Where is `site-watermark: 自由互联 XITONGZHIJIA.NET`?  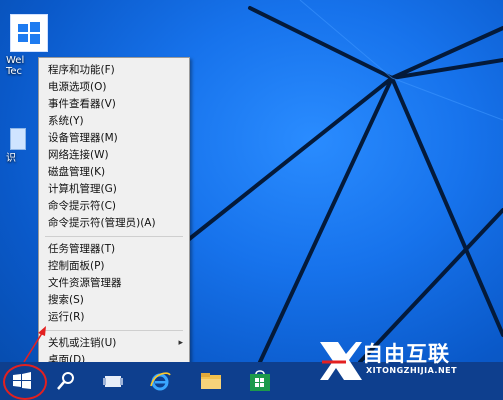
site-watermark: 自由互联 XITONGZHIJIA.NET is located at coordinates (408, 360).